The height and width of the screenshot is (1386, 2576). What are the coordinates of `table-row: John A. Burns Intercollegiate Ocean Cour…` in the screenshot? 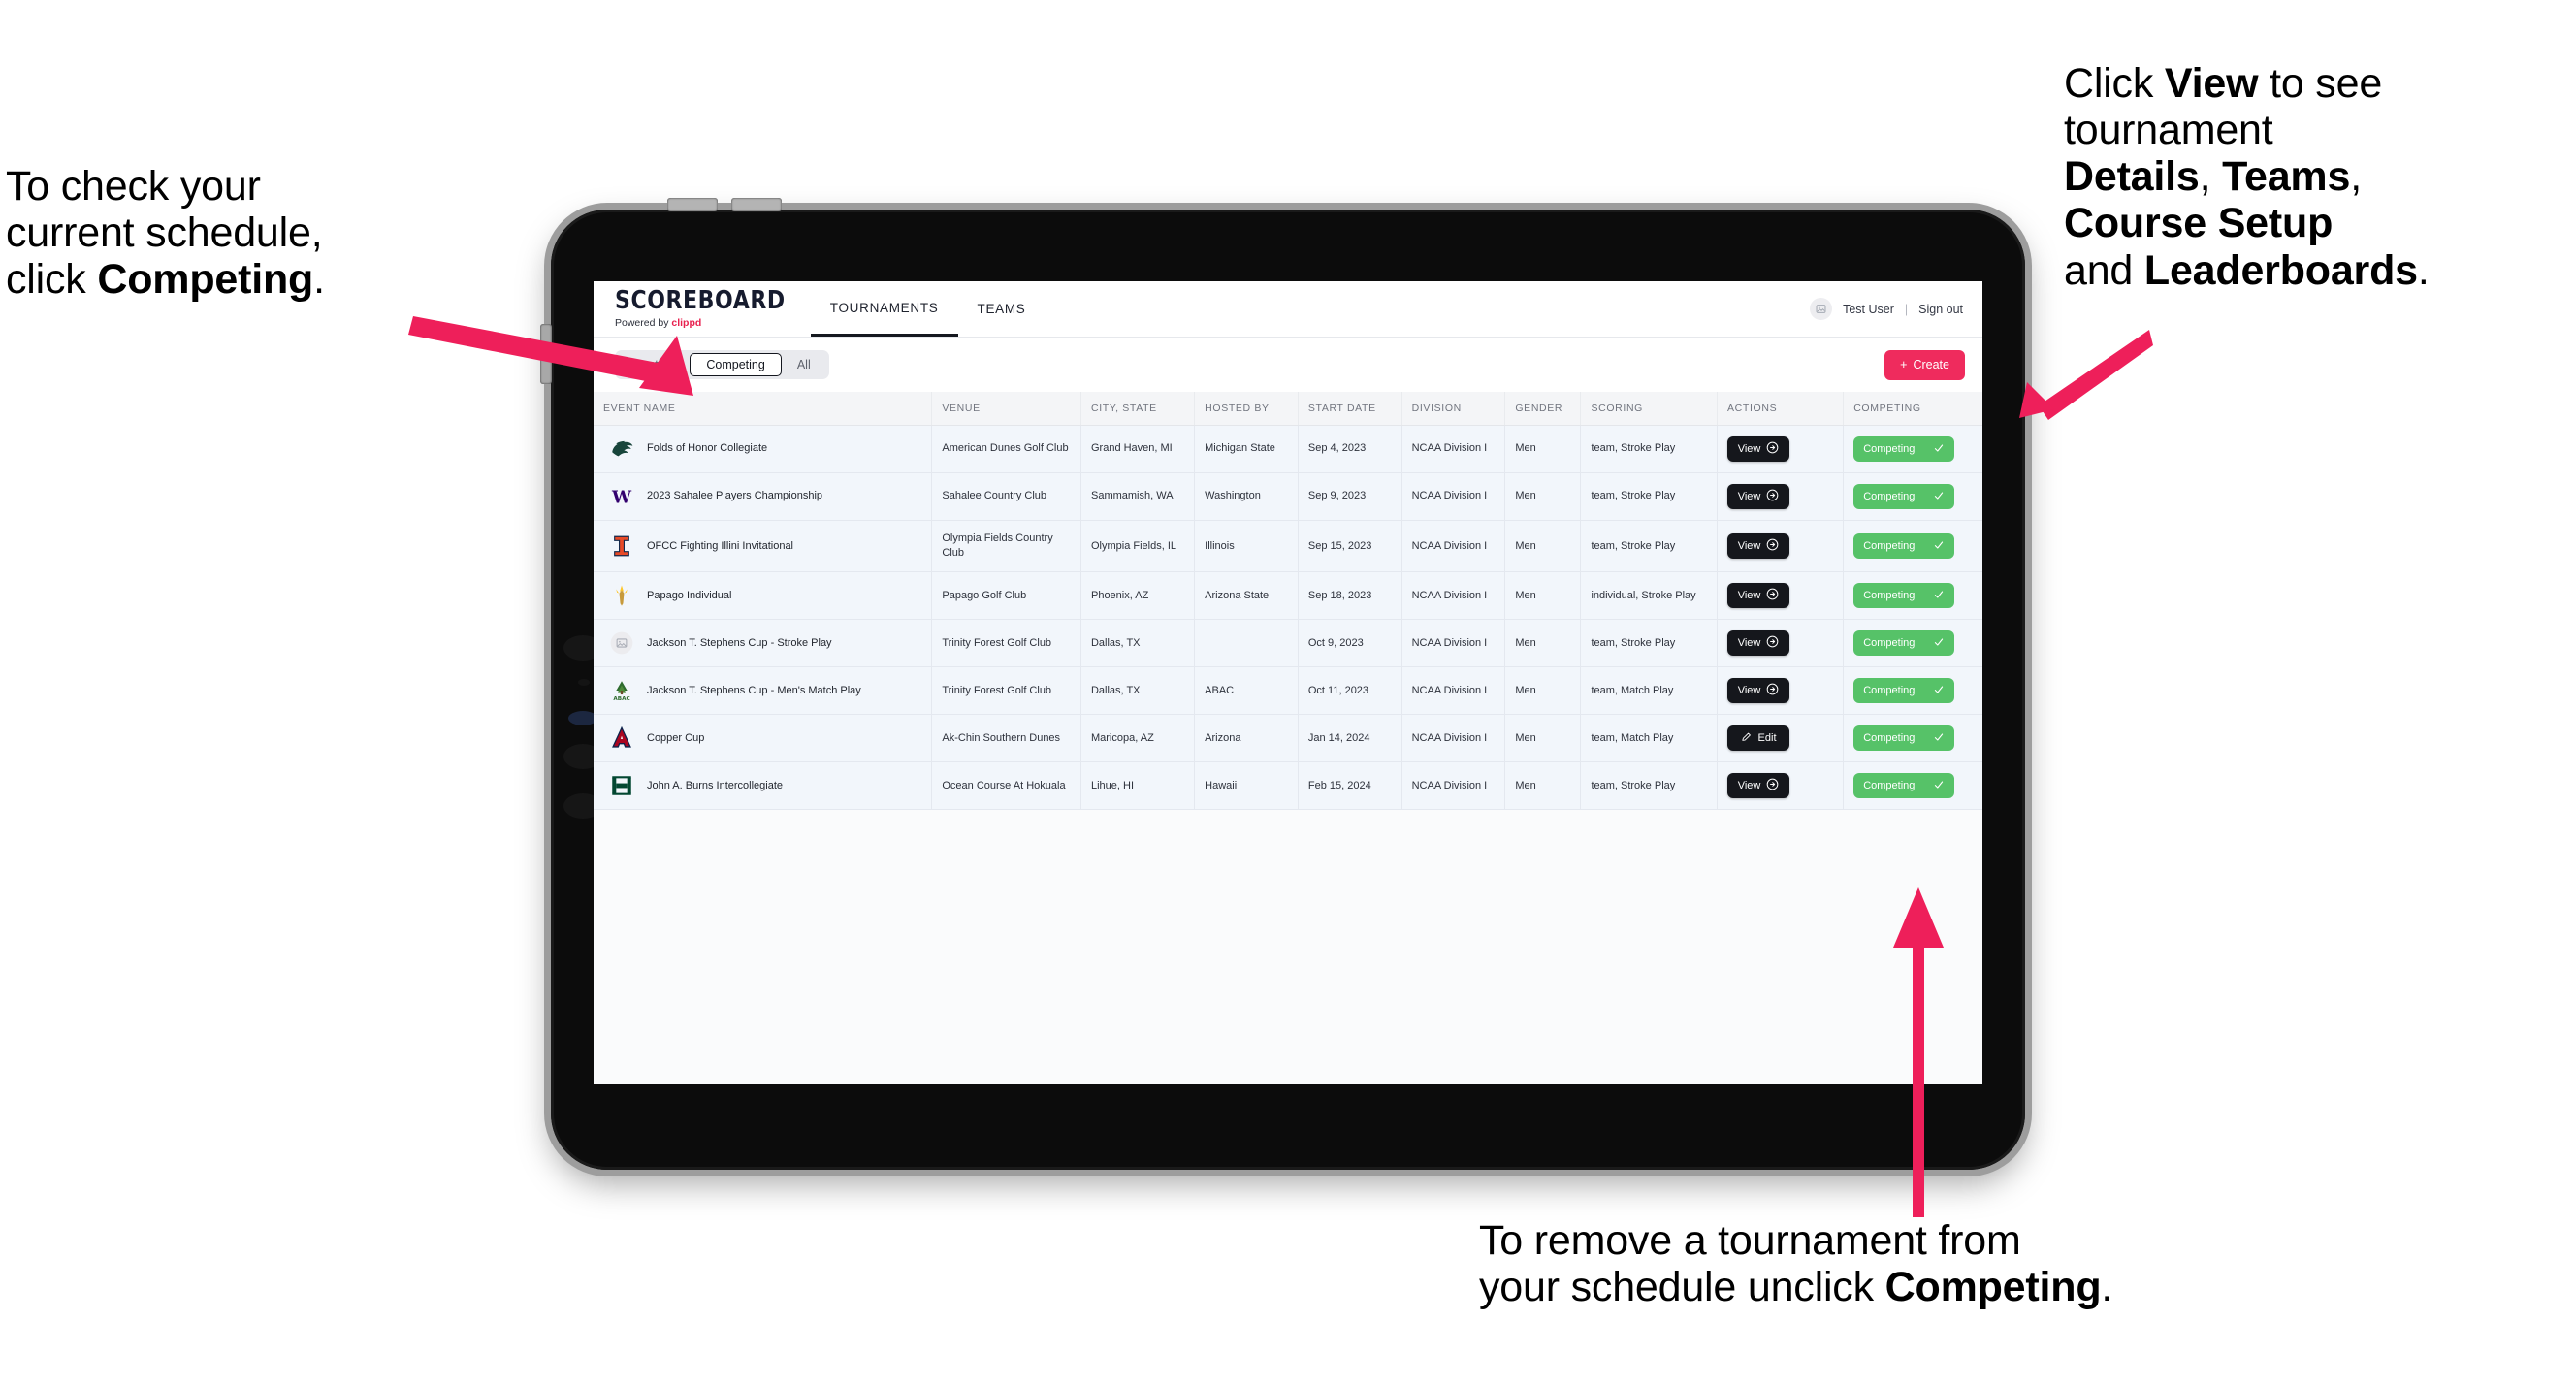 It's located at (1288, 786).